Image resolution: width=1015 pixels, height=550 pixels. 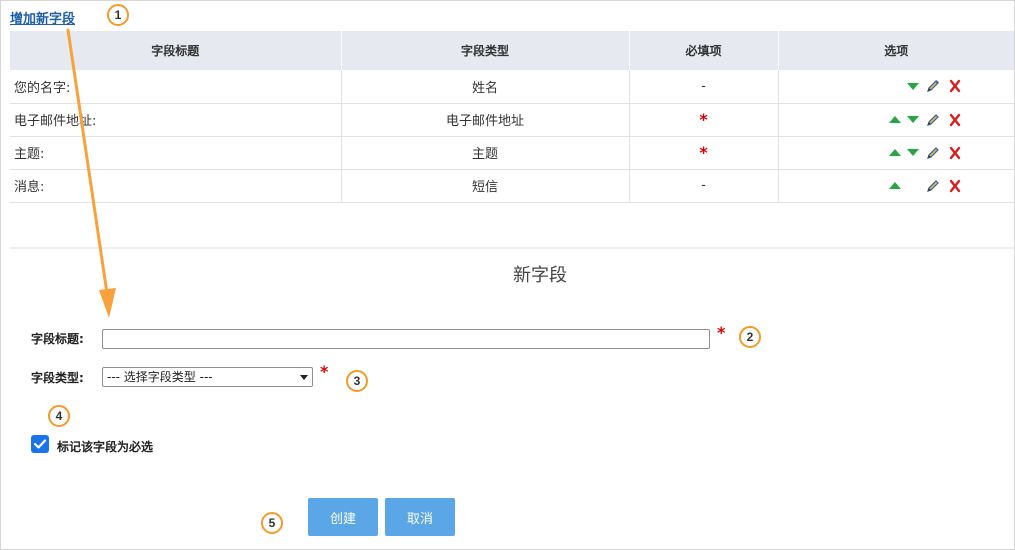 I want to click on required-checkbox, so click(x=40, y=444).